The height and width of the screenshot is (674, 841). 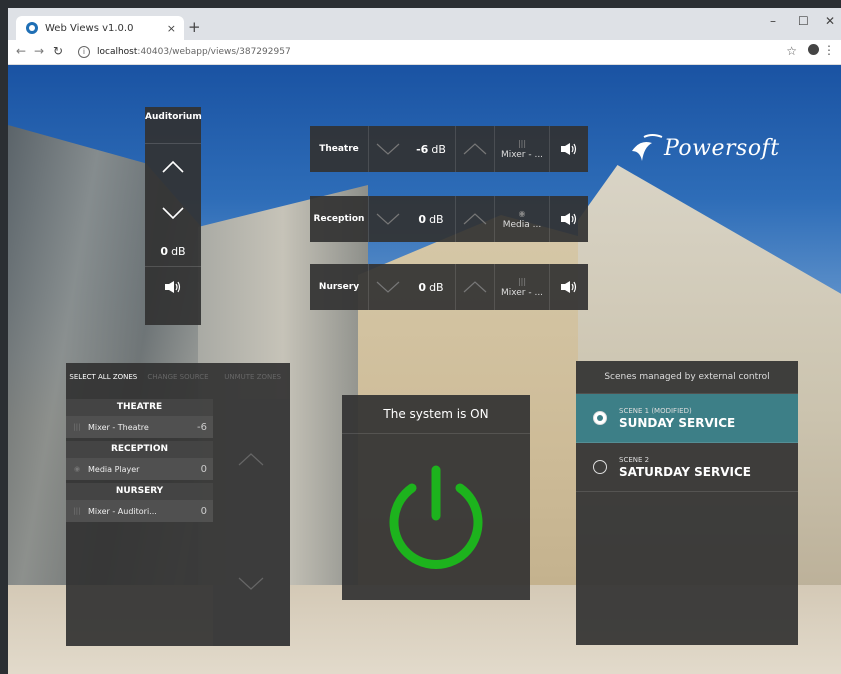 What do you see at coordinates (118, 427) in the screenshot?
I see `source-label: Mixer - Theatre` at bounding box center [118, 427].